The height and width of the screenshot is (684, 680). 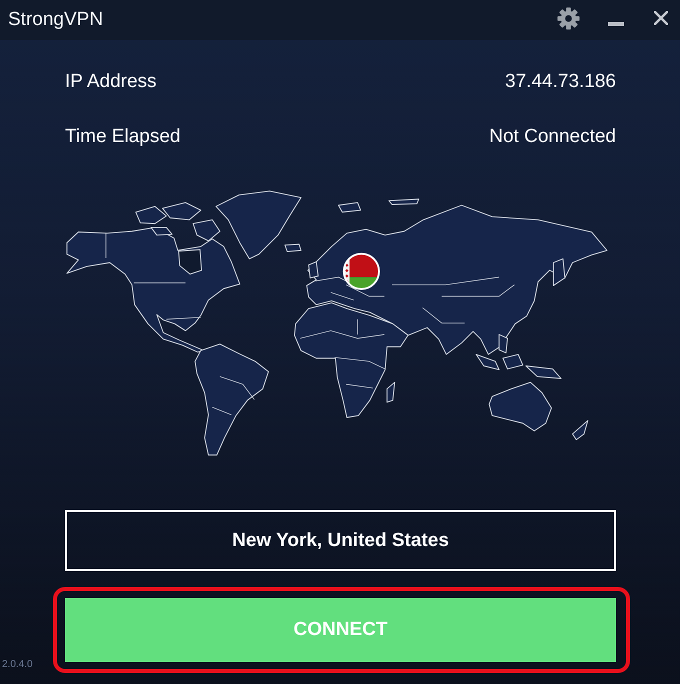 I want to click on close-icon, so click(x=661, y=18).